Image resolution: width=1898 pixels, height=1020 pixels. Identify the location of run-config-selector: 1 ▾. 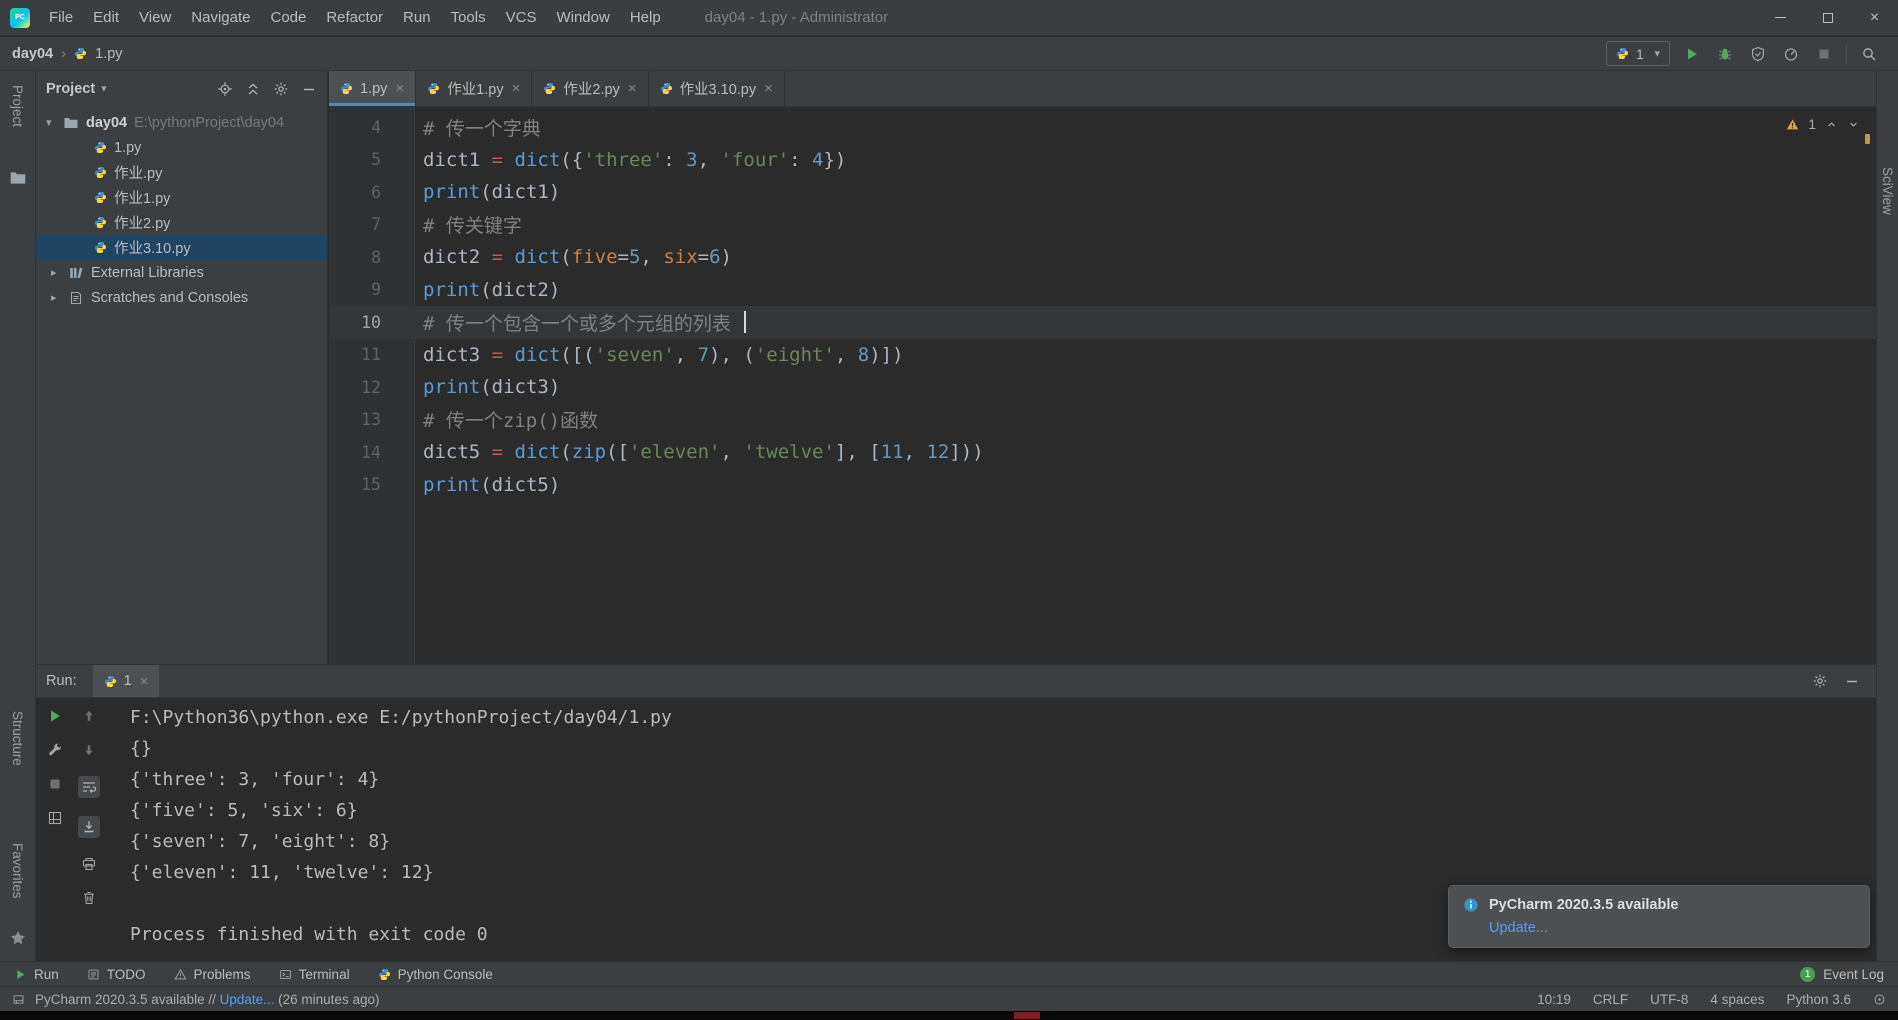
(1638, 53).